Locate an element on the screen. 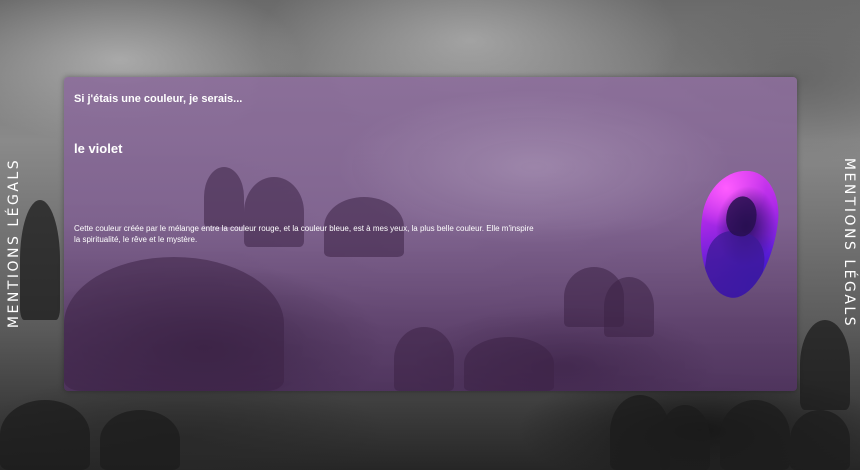  portrait-image is located at coordinates (738, 234).